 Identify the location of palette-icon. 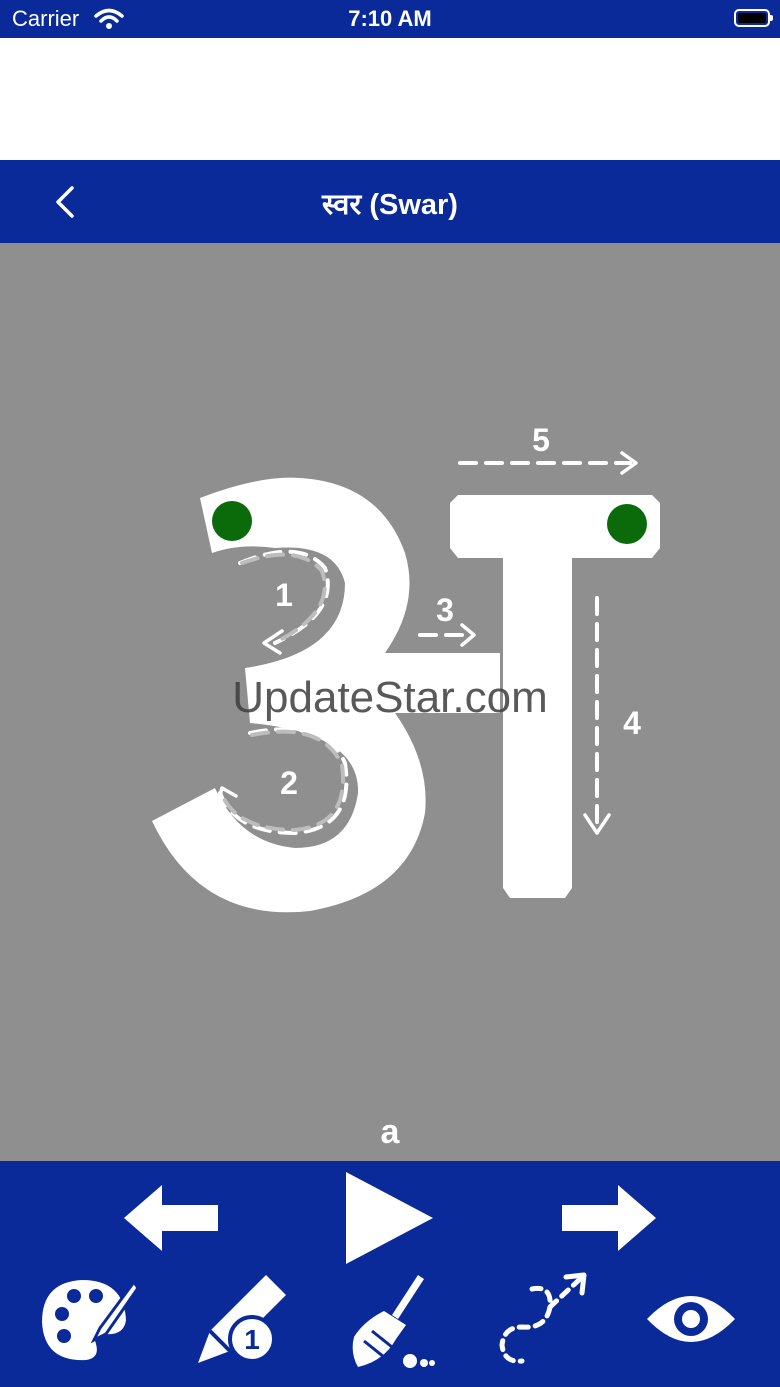
(89, 1322).